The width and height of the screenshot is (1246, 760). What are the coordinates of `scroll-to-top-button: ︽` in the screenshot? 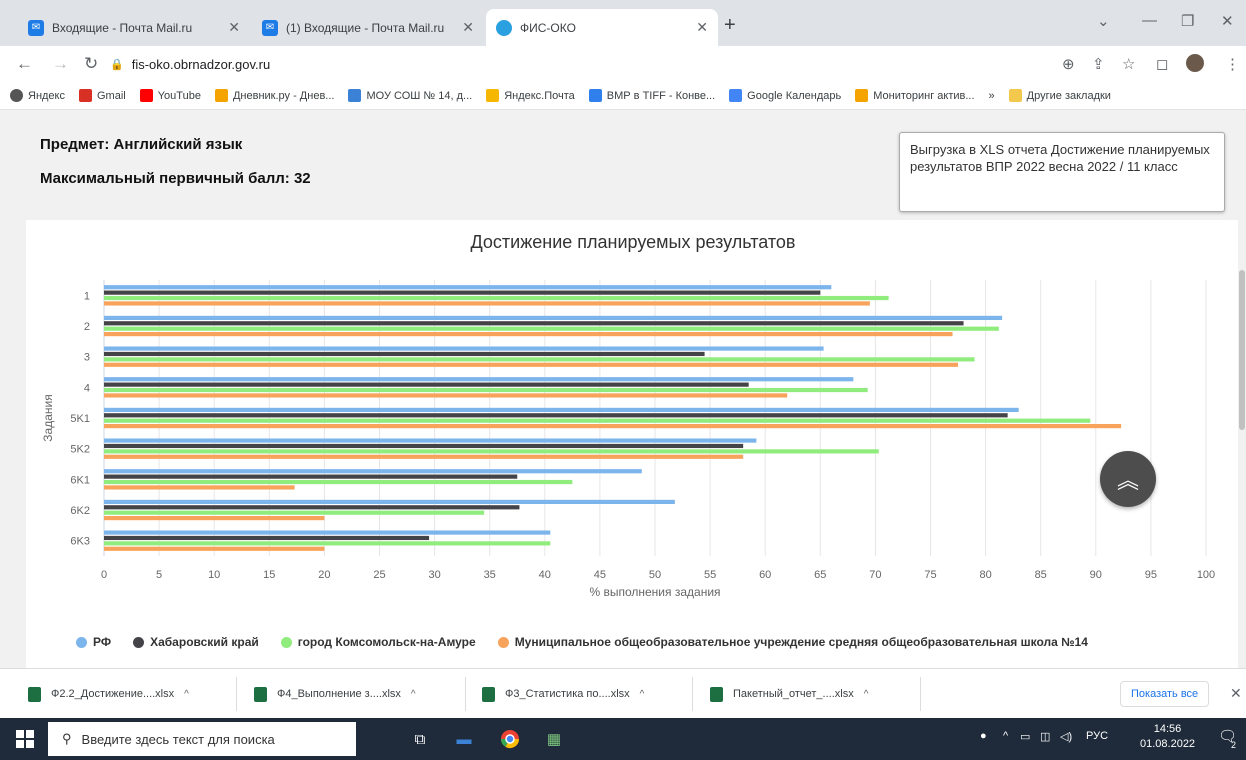 It's located at (1128, 479).